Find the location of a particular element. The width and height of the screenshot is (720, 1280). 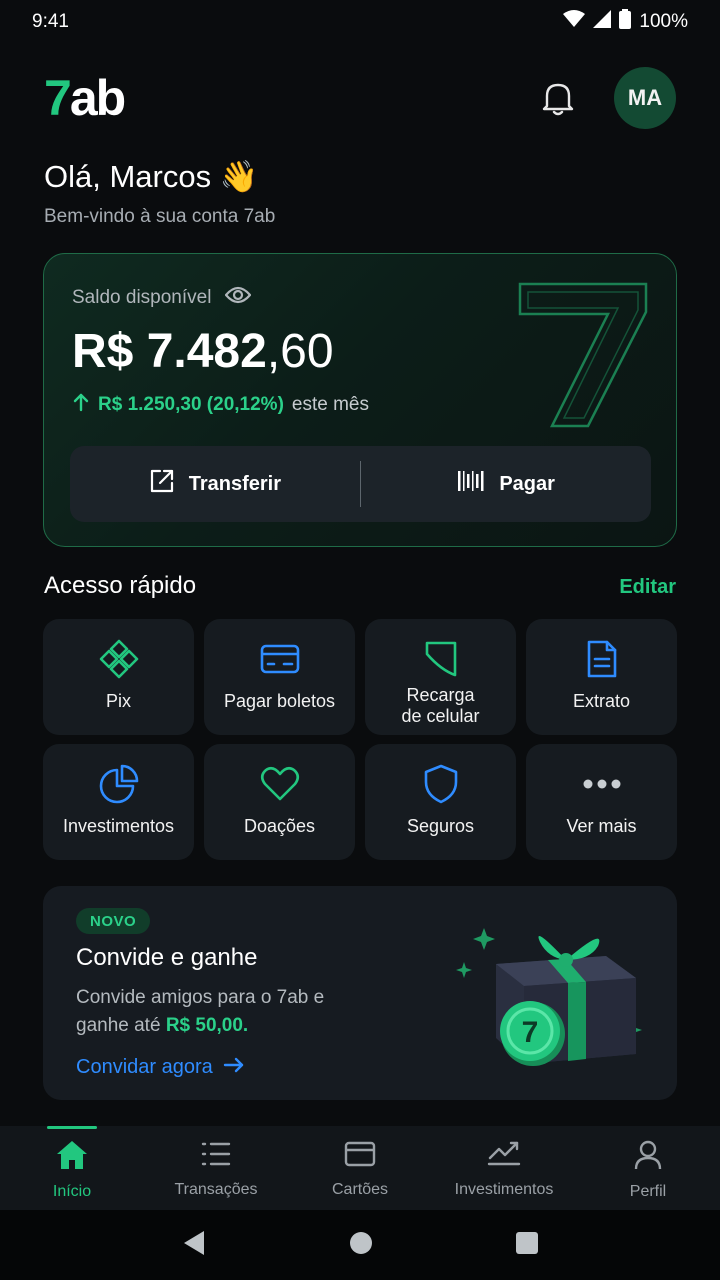

avatar: MA is located at coordinates (645, 98).